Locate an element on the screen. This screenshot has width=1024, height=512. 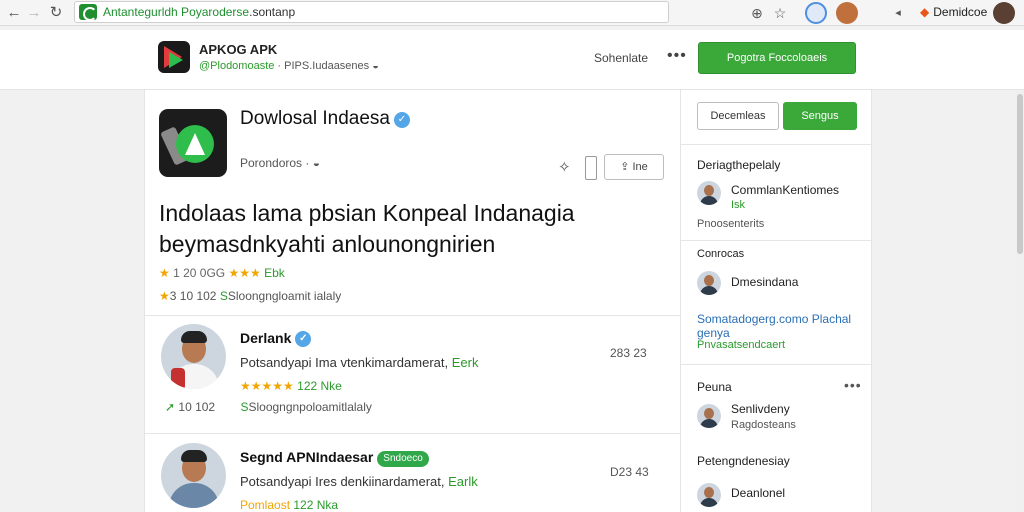
scrollbar-thumb is located at coordinates (1020, 174).